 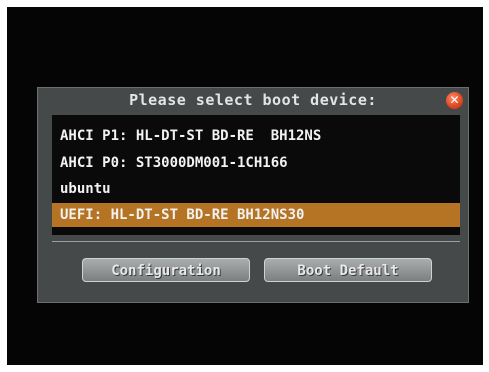 I want to click on close-icon: ✕, so click(x=454, y=100).